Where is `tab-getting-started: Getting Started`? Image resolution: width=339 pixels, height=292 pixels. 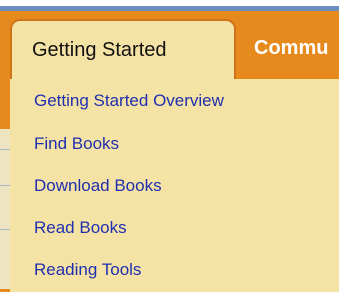 tab-getting-started: Getting Started is located at coordinates (123, 50).